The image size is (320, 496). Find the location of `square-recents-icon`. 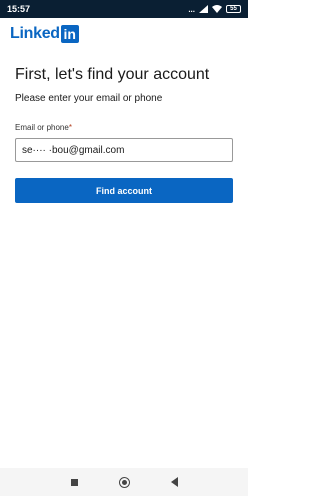

square-recents-icon is located at coordinates (74, 482).